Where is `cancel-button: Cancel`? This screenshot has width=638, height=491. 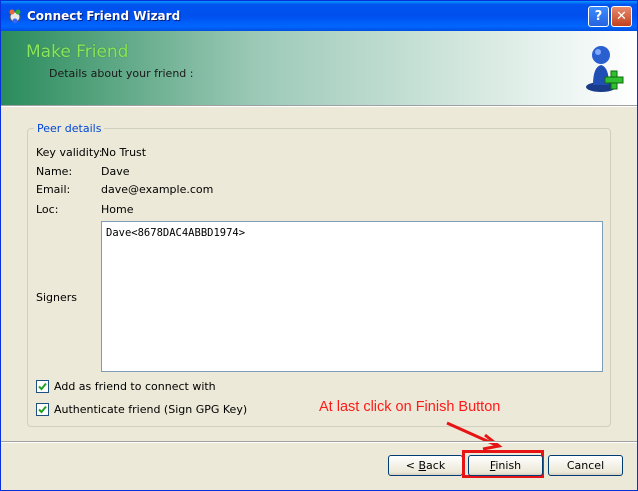
cancel-button: Cancel is located at coordinates (585, 465).